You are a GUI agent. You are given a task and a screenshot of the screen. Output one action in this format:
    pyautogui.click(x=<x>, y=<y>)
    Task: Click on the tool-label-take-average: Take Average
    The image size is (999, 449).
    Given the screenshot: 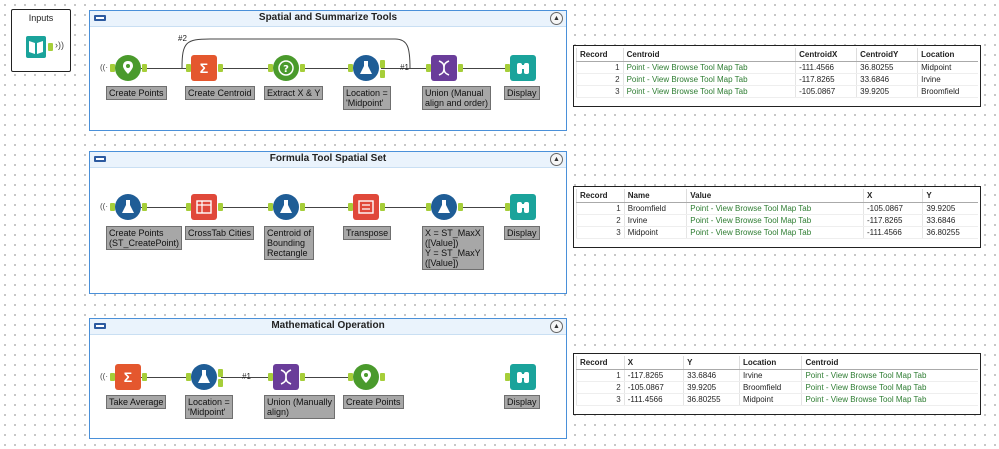 What is the action you would take?
    pyautogui.click(x=136, y=402)
    